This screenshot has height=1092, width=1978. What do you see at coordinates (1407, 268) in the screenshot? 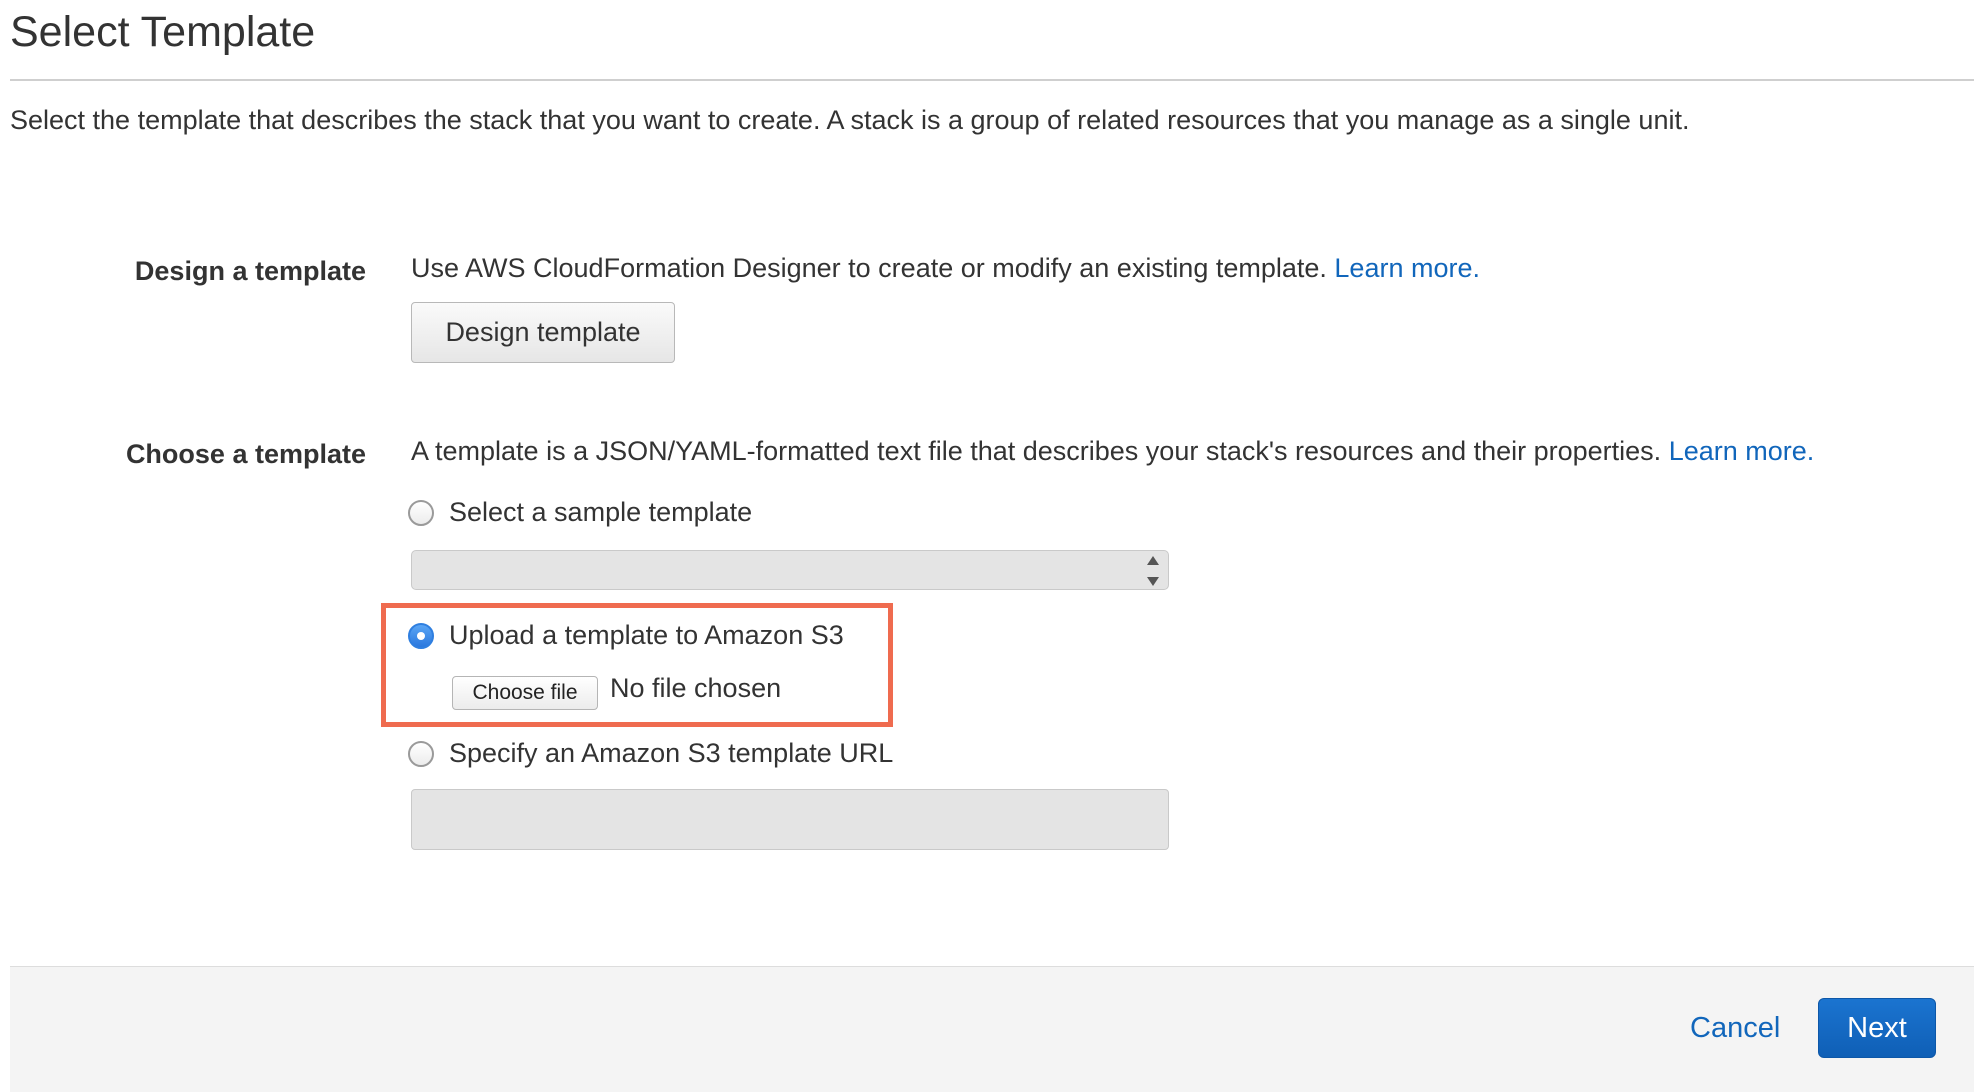
I see `design-learn-more-link: Learn more.` at bounding box center [1407, 268].